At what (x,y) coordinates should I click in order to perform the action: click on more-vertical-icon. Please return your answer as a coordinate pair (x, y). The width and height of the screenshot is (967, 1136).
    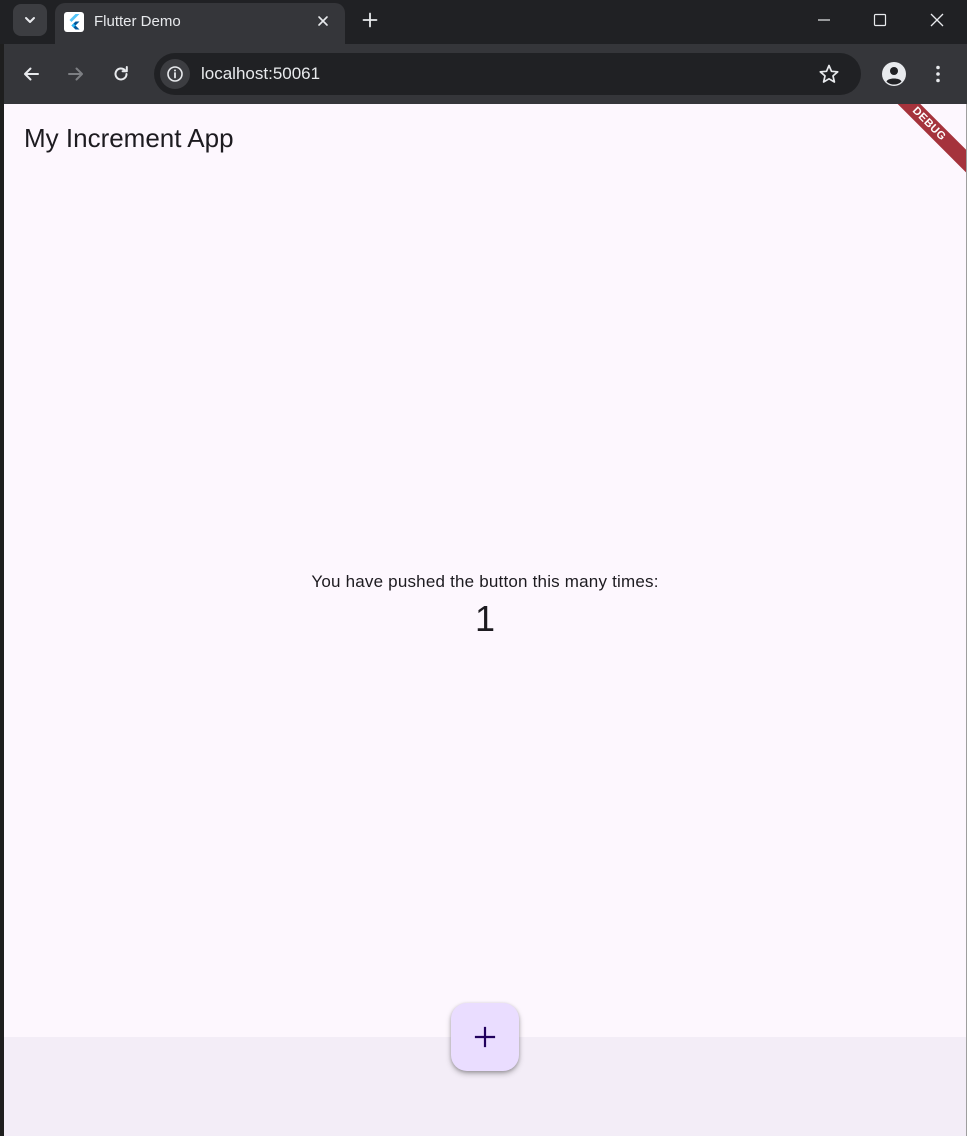
    Looking at the image, I should click on (938, 74).